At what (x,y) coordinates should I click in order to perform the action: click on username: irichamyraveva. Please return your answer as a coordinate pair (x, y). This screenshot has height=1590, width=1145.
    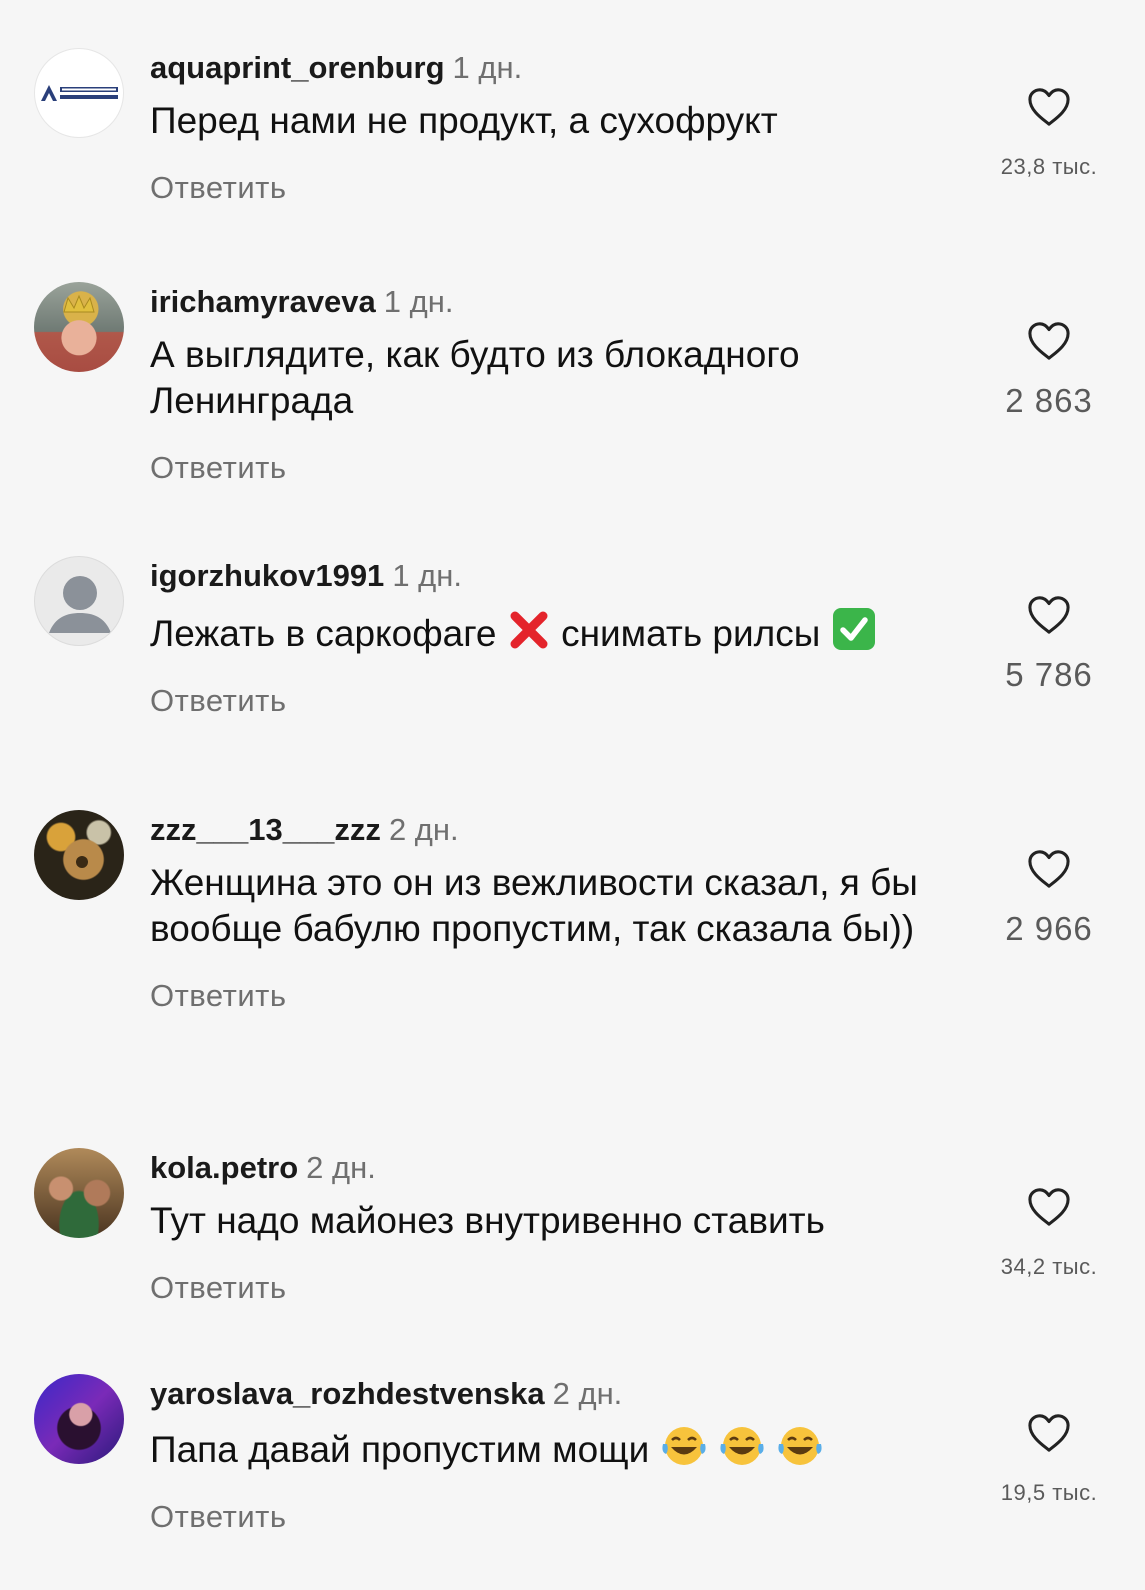
    Looking at the image, I should click on (263, 301).